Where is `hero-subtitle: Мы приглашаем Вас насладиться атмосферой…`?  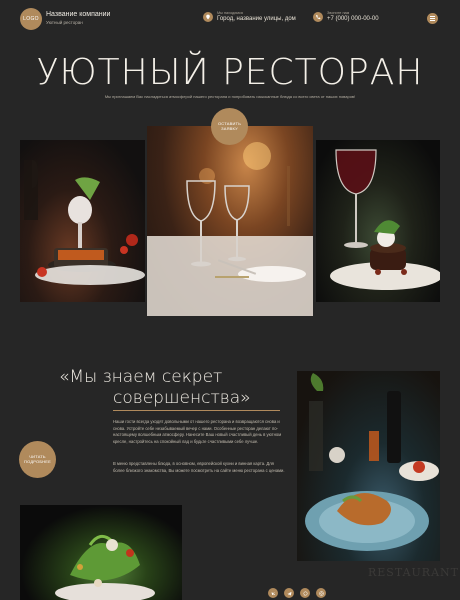
hero-subtitle: Мы приглашаем Вас насладиться атмосферой… is located at coordinates (230, 96).